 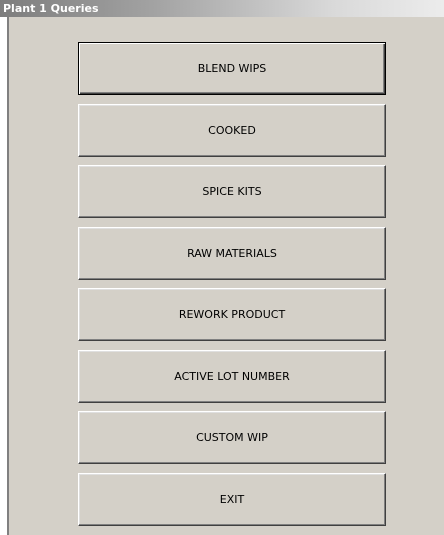 What do you see at coordinates (232, 191) in the screenshot?
I see `spice-kits-button: SPICE KITS` at bounding box center [232, 191].